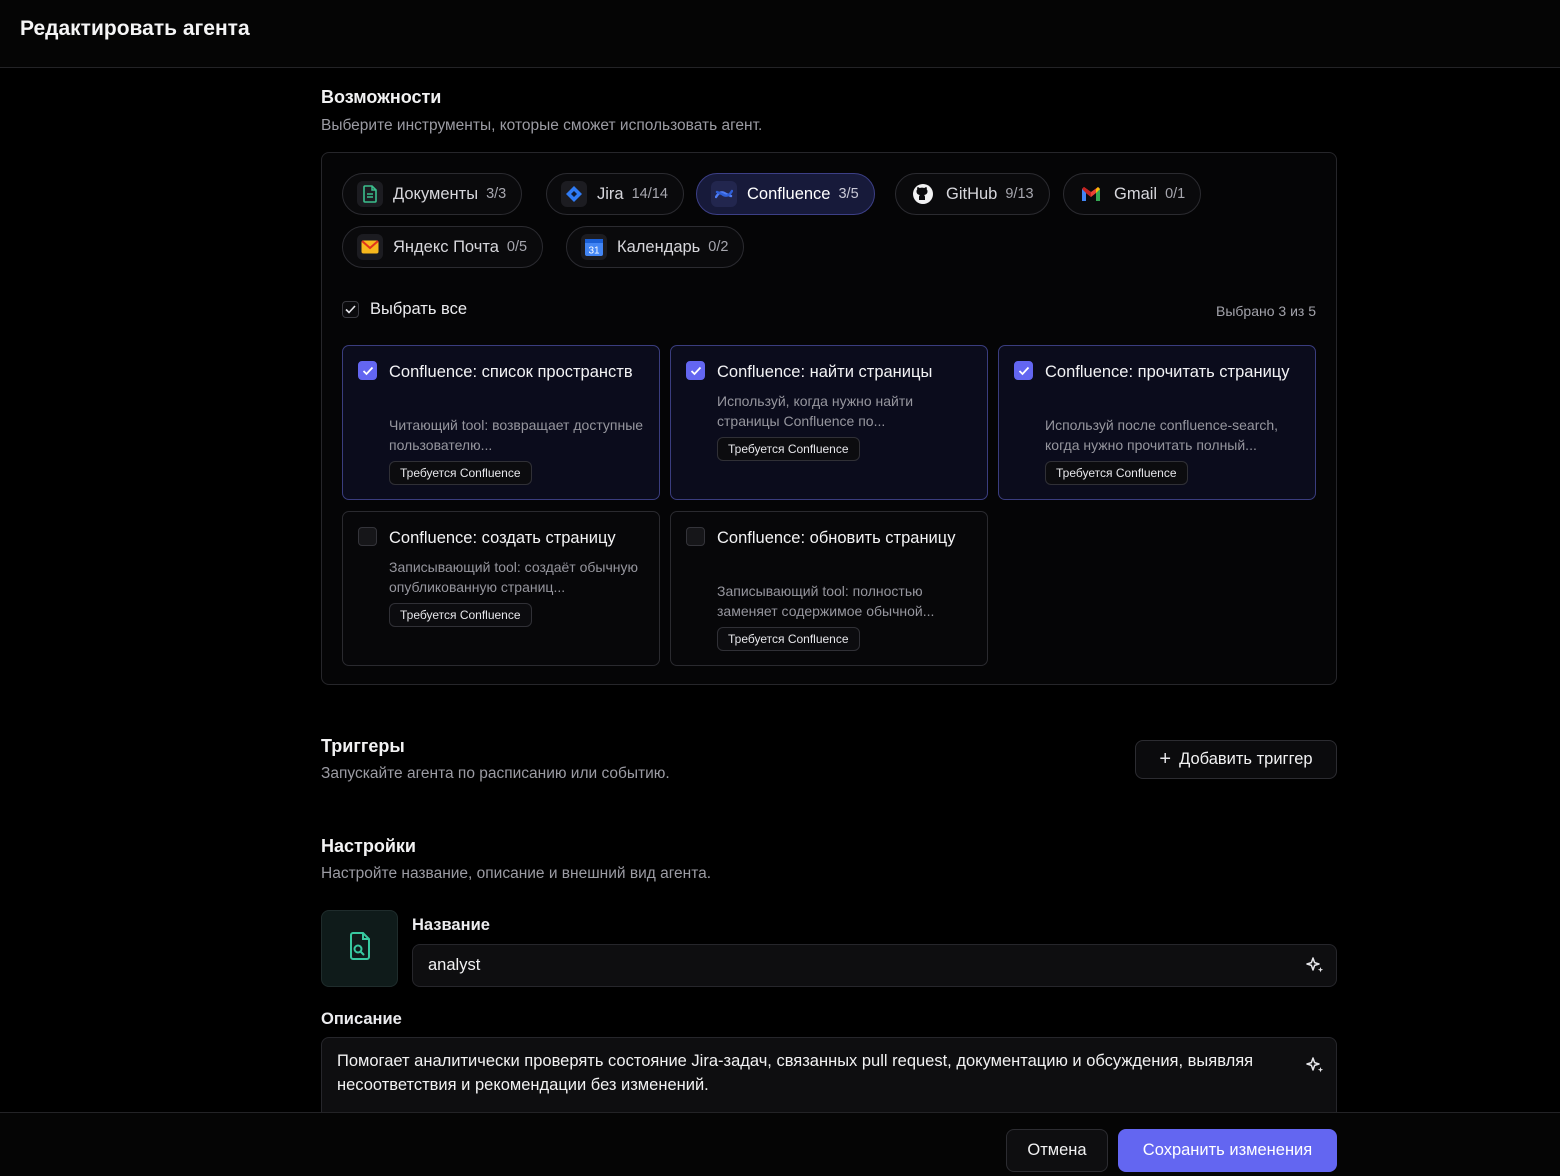 The image size is (1560, 1176). I want to click on name-label: Название, so click(451, 925).